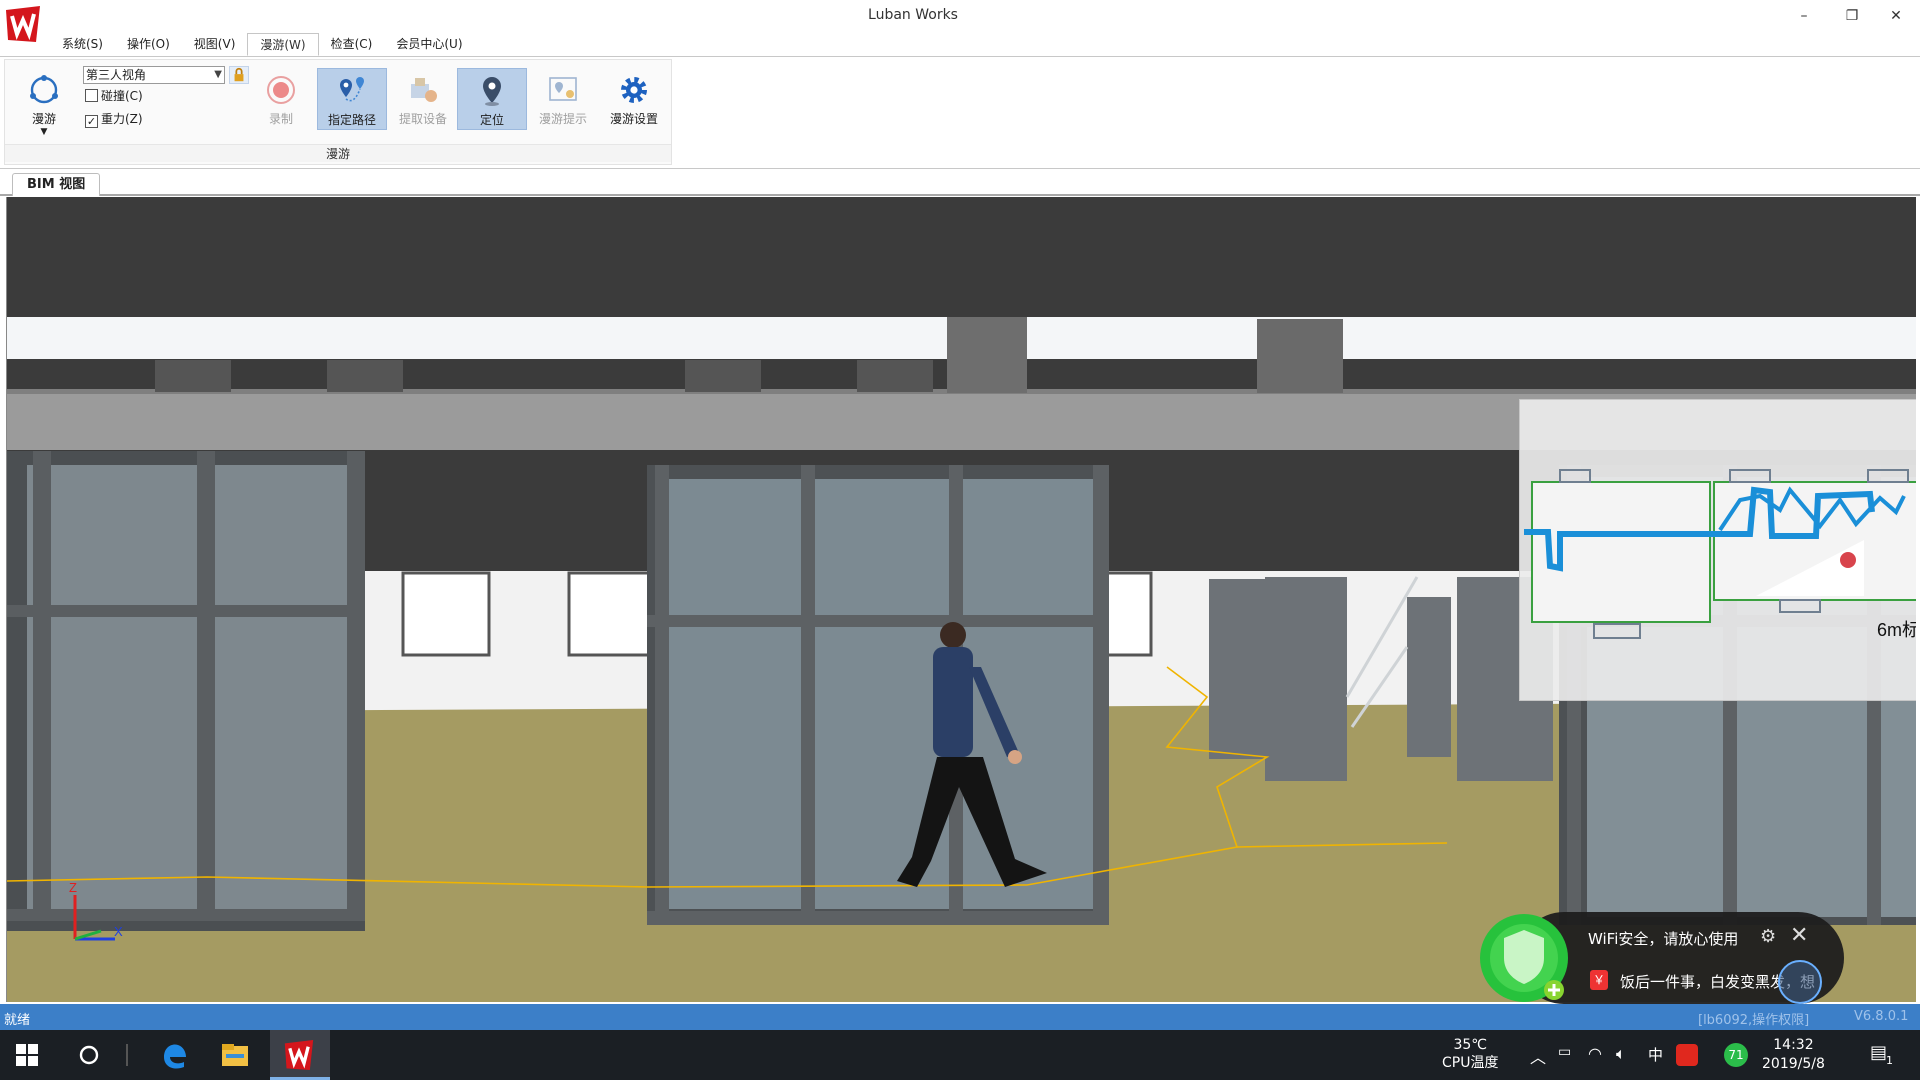  I want to click on network-icon: ◠, so click(1595, 1053).